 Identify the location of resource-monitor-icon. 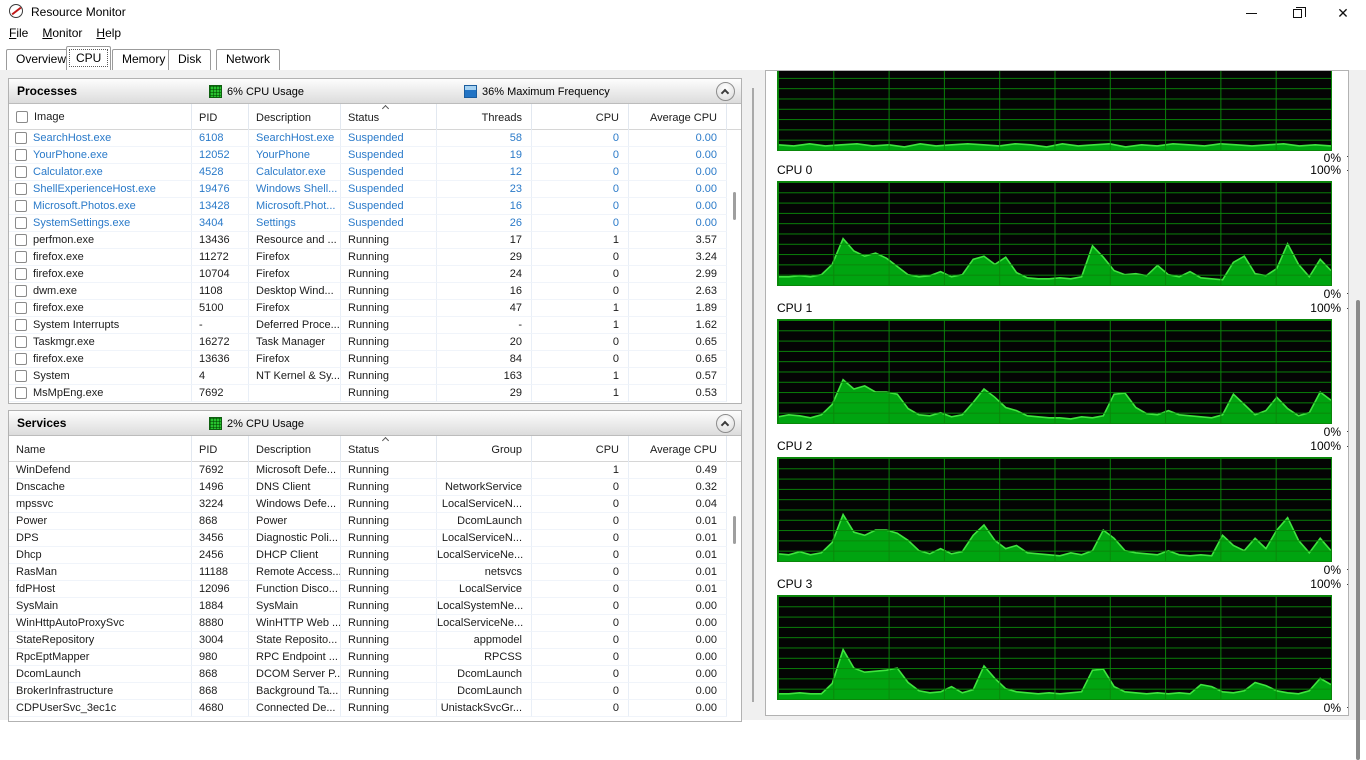
(16, 11).